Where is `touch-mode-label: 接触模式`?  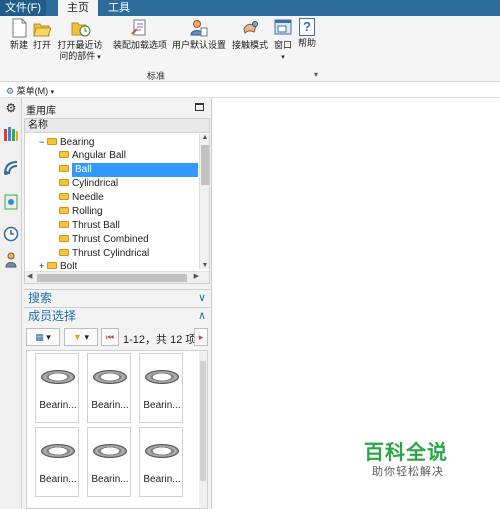 touch-mode-label: 接触模式 is located at coordinates (249, 45).